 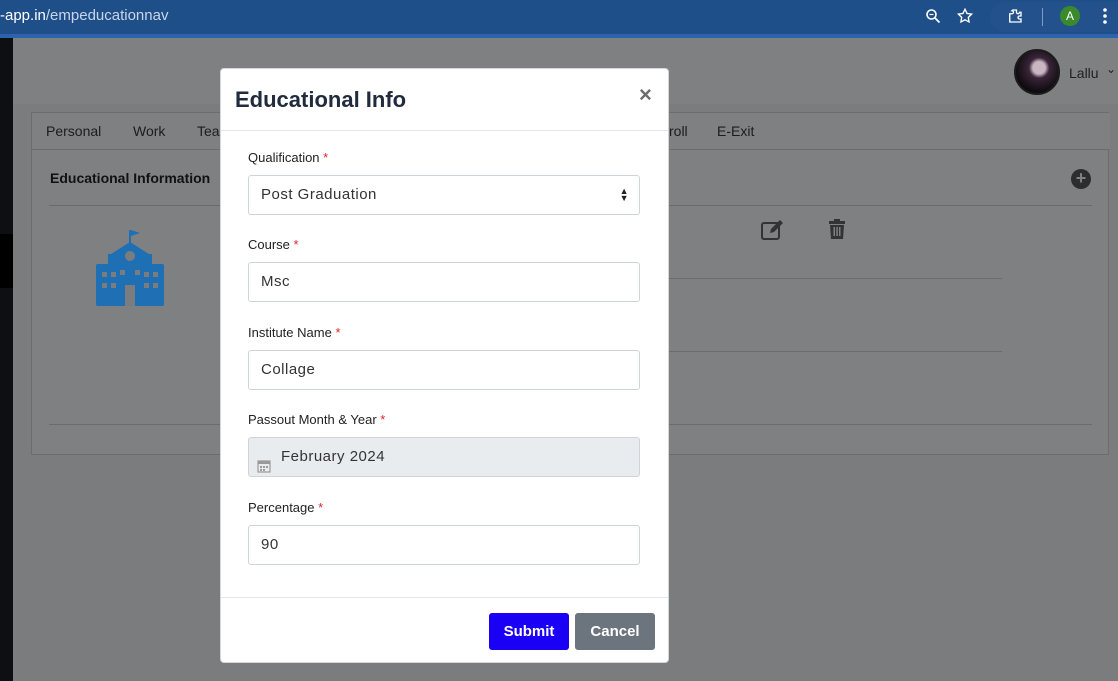 I want to click on passout-date-input: February 2024, so click(x=444, y=457).